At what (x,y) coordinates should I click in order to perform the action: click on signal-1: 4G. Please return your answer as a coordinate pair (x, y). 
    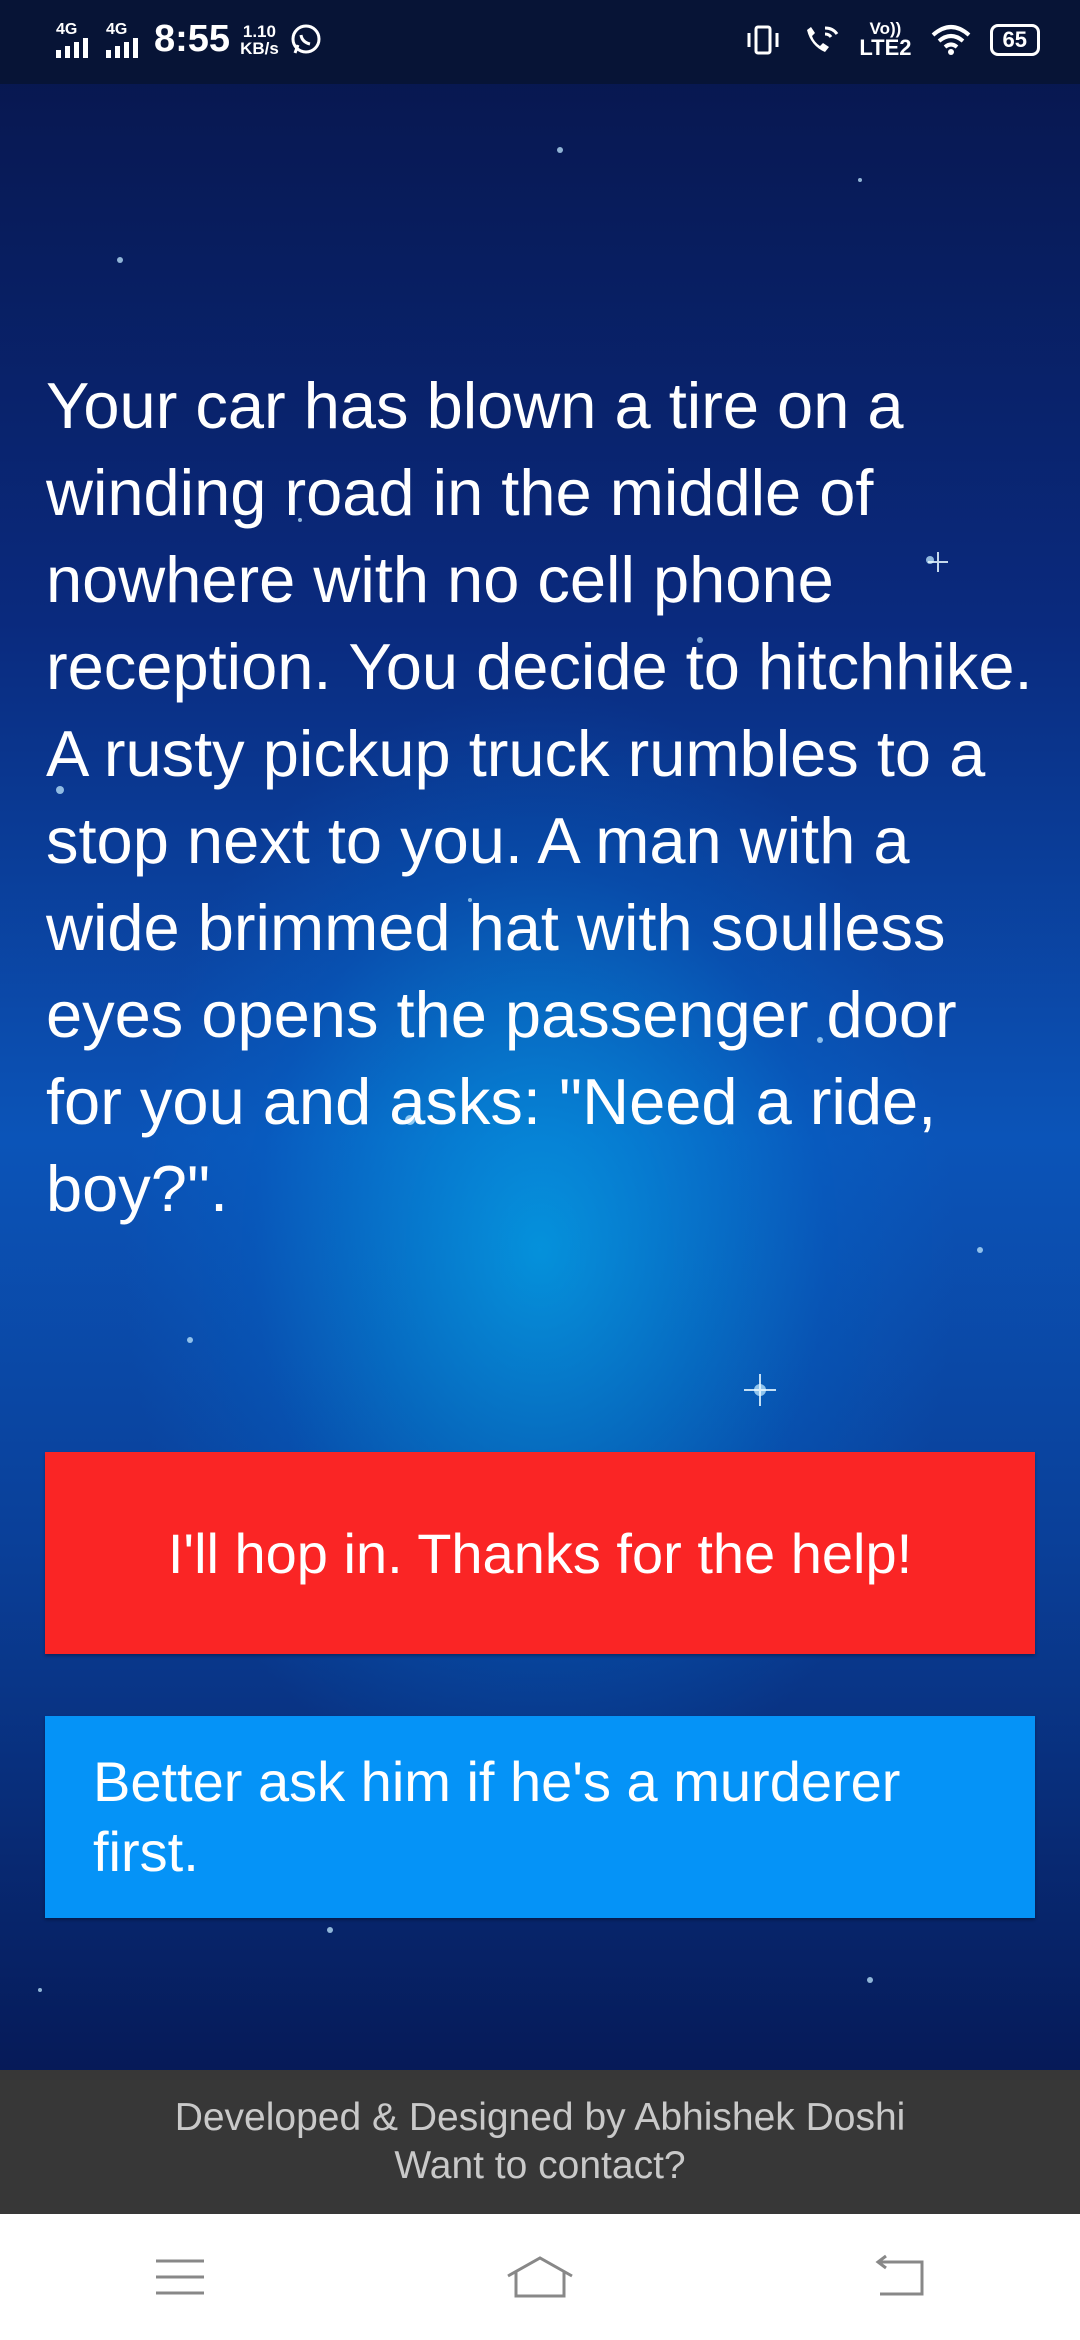
    Looking at the image, I should click on (72, 39).